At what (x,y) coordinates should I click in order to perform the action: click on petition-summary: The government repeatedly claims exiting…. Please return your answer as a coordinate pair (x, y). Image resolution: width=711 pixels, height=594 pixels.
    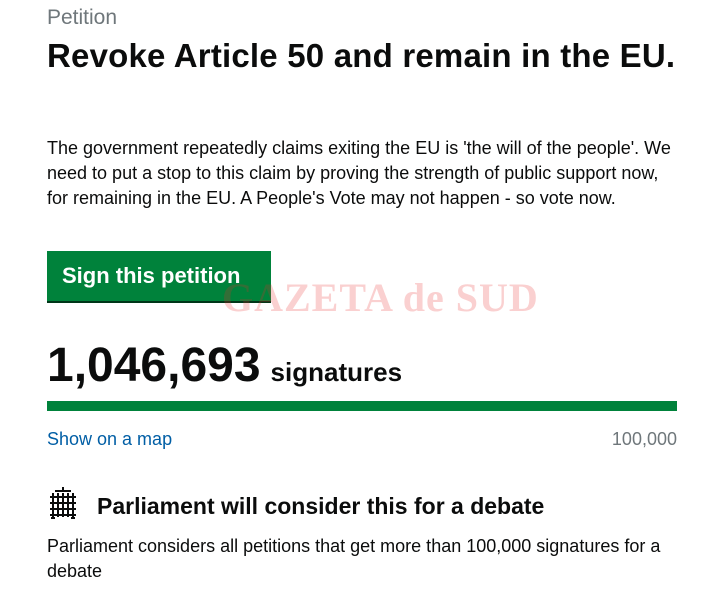
    Looking at the image, I should click on (359, 173).